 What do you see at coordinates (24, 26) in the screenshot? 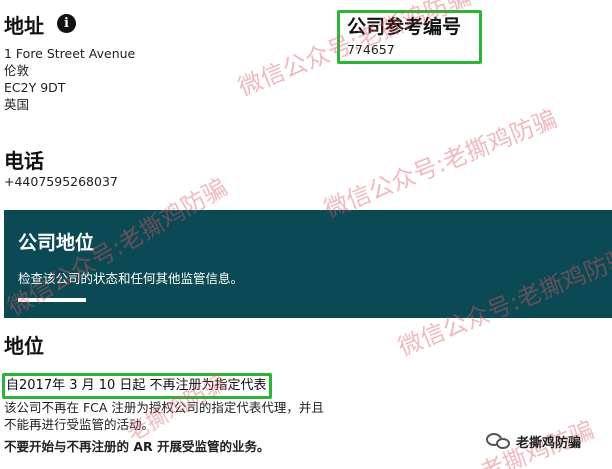
I see `address-heading: 地址` at bounding box center [24, 26].